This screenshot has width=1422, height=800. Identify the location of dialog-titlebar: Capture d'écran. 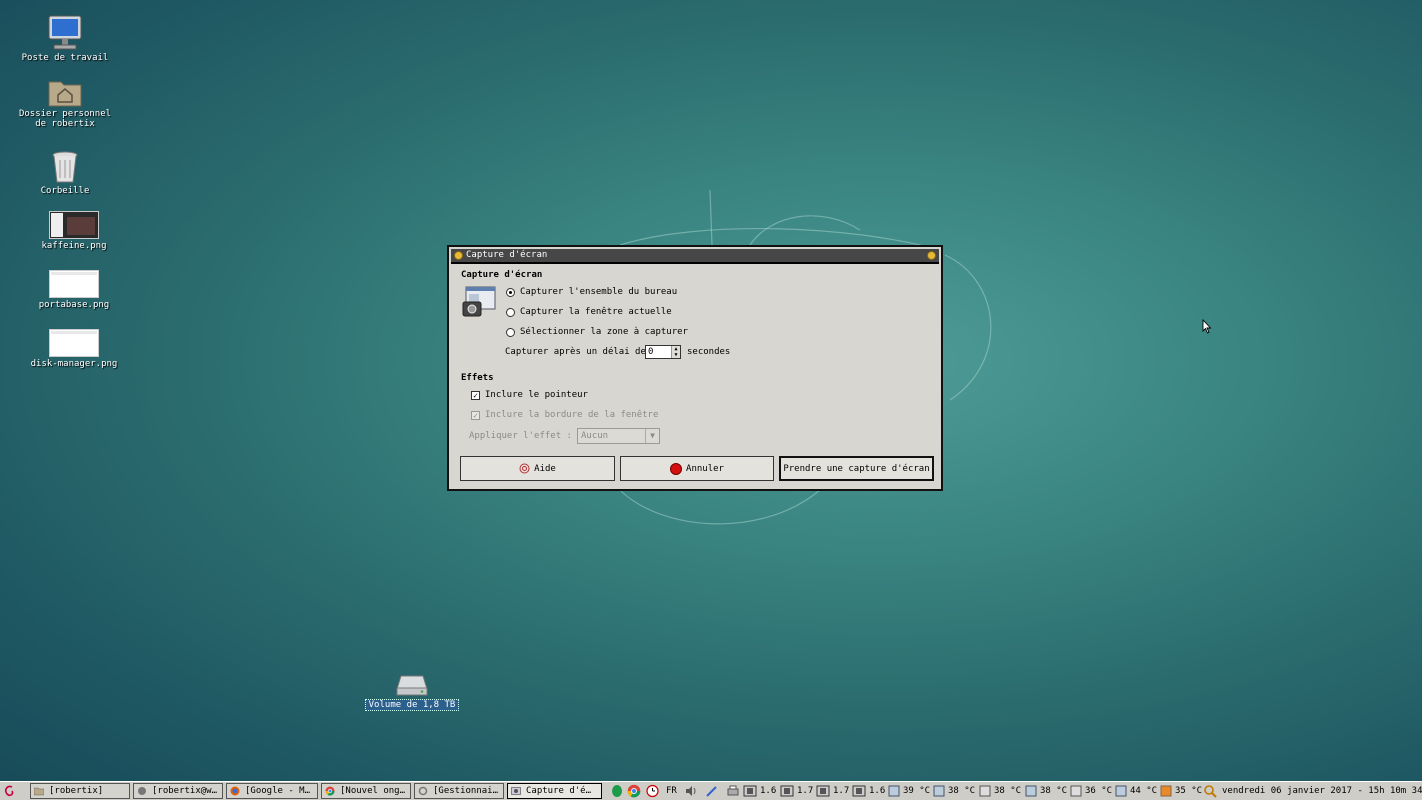
(695, 256).